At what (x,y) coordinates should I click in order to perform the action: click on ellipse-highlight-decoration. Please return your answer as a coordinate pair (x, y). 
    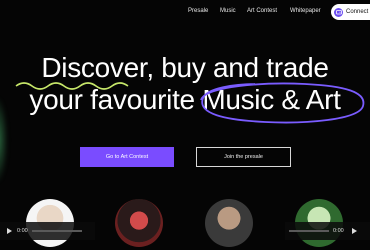
    Looking at the image, I should click on (282, 103).